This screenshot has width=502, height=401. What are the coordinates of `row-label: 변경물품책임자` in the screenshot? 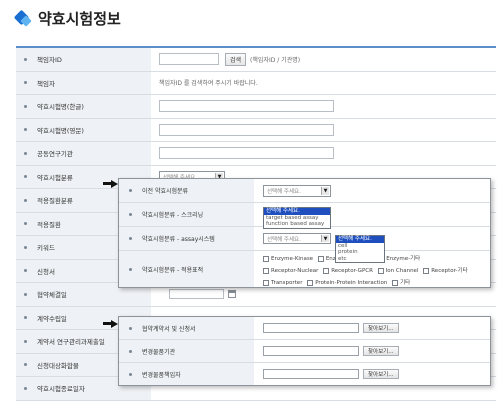 It's located at (161, 375).